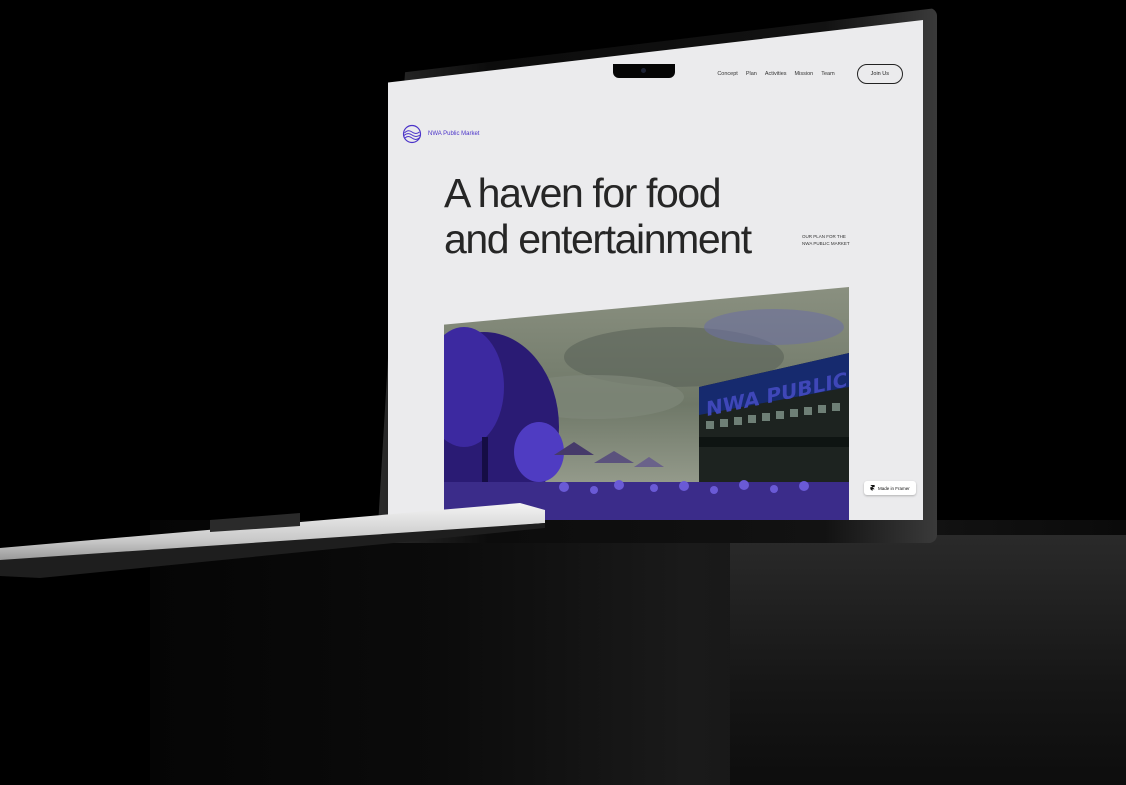 The width and height of the screenshot is (1126, 785). I want to click on aside-line-2: NWA PUBLIC MARKET, so click(826, 243).